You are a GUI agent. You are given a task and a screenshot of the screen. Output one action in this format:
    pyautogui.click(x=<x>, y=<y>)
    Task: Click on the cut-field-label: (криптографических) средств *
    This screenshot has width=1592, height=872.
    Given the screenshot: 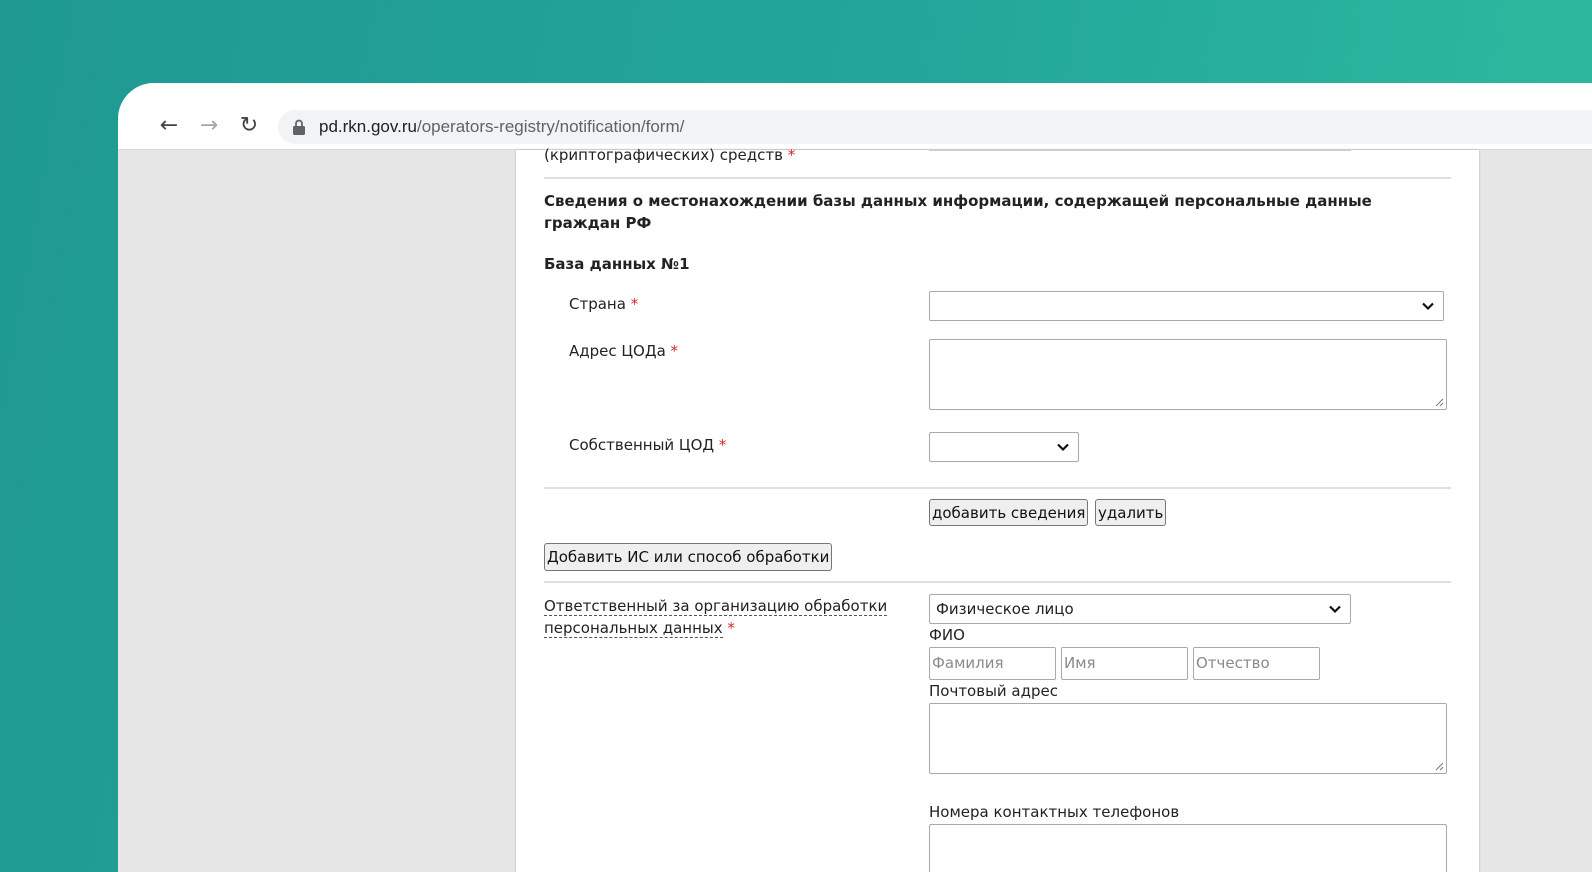 What is the action you would take?
    pyautogui.click(x=670, y=155)
    